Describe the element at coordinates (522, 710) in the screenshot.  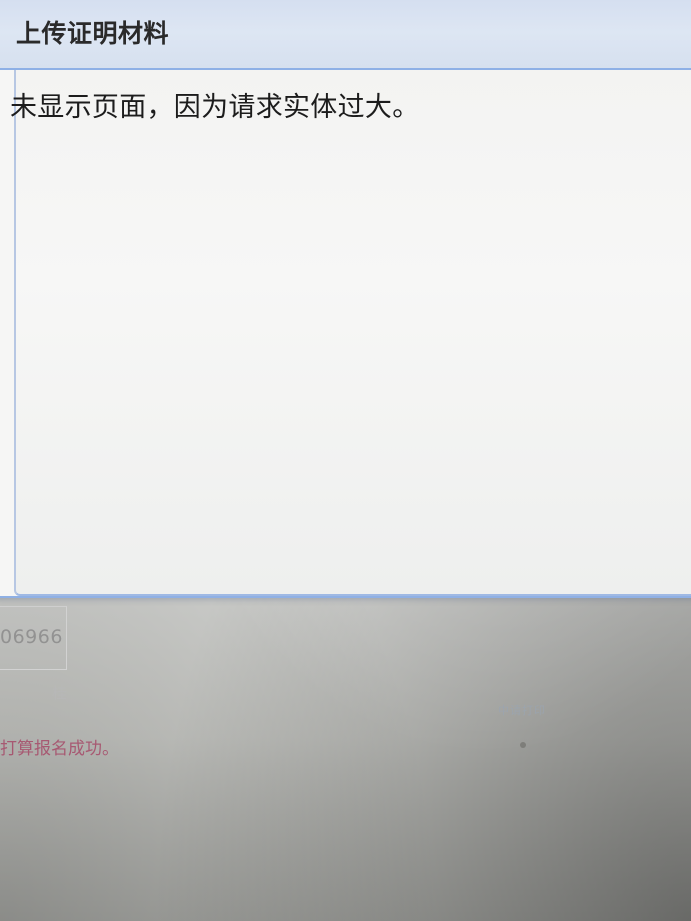
I see `background-faint-text: 中请打印` at that location.